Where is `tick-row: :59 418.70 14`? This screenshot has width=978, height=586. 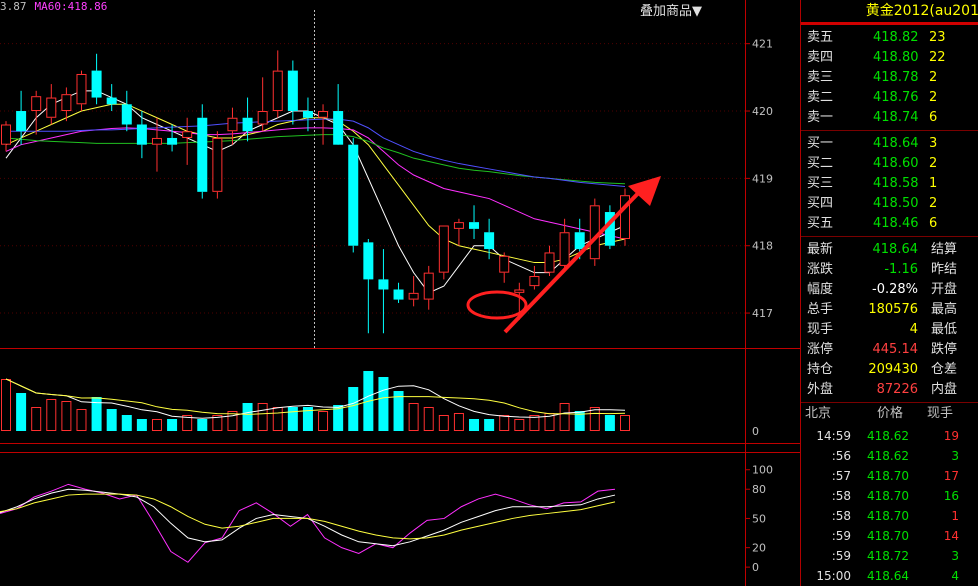
tick-row: :59 418.70 14 is located at coordinates (889, 536).